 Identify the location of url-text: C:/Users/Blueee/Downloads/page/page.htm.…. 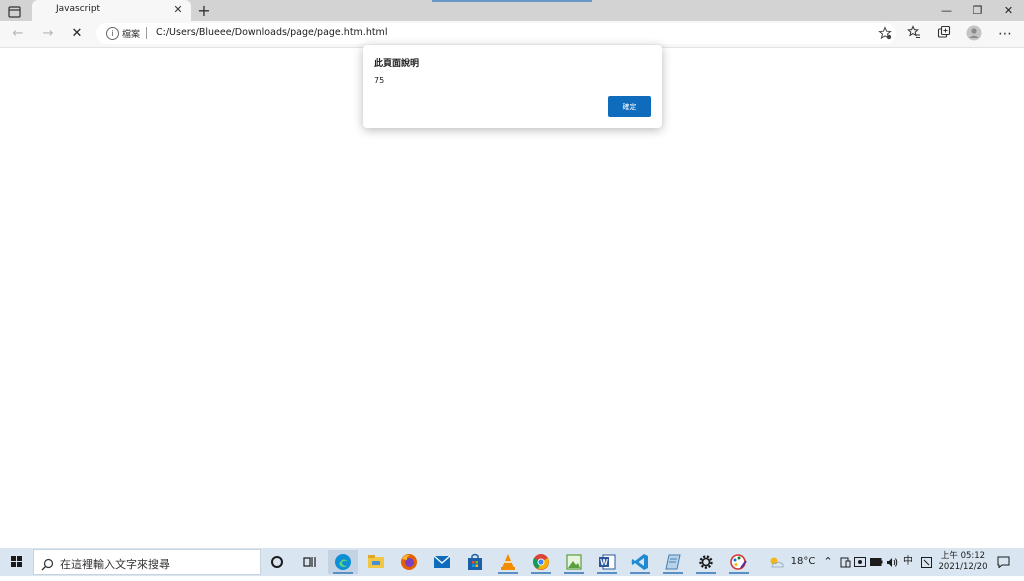
(271, 32).